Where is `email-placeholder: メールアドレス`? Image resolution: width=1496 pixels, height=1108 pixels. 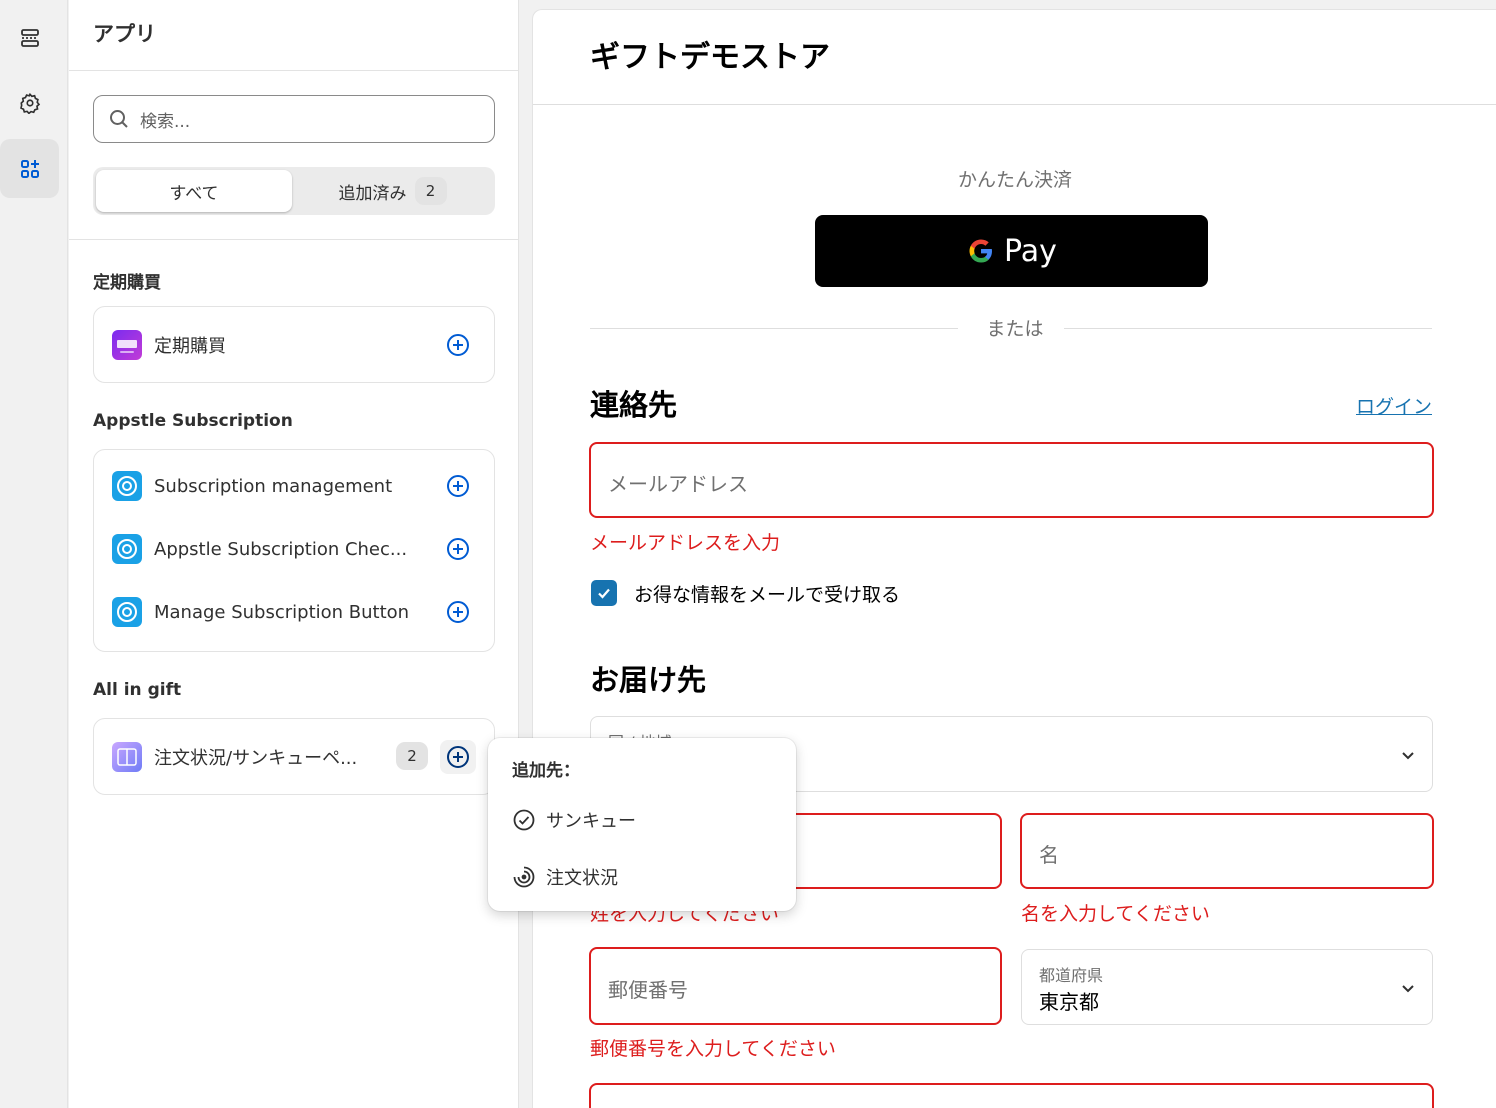 email-placeholder: メールアドレス is located at coordinates (678, 484).